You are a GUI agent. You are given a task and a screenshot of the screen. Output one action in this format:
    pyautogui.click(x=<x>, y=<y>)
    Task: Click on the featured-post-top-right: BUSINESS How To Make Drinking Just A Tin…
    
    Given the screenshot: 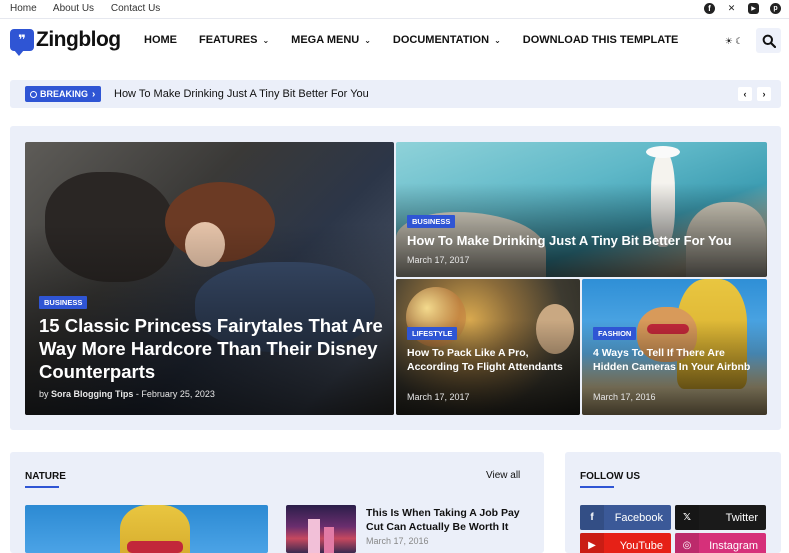 What is the action you would take?
    pyautogui.click(x=581, y=209)
    